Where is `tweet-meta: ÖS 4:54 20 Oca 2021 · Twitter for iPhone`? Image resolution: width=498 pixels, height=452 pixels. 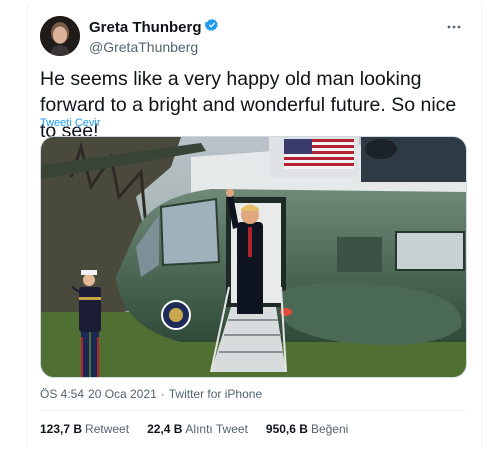 tweet-meta: ÖS 4:54 20 Oca 2021 · Twitter for iPhone is located at coordinates (151, 394).